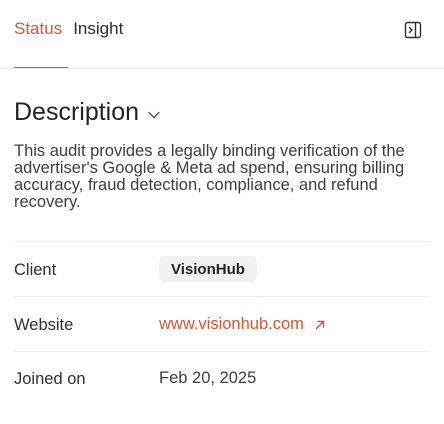 Image resolution: width=444 pixels, height=424 pixels. Describe the element at coordinates (98, 29) in the screenshot. I see `tab-insight: Insight` at that location.